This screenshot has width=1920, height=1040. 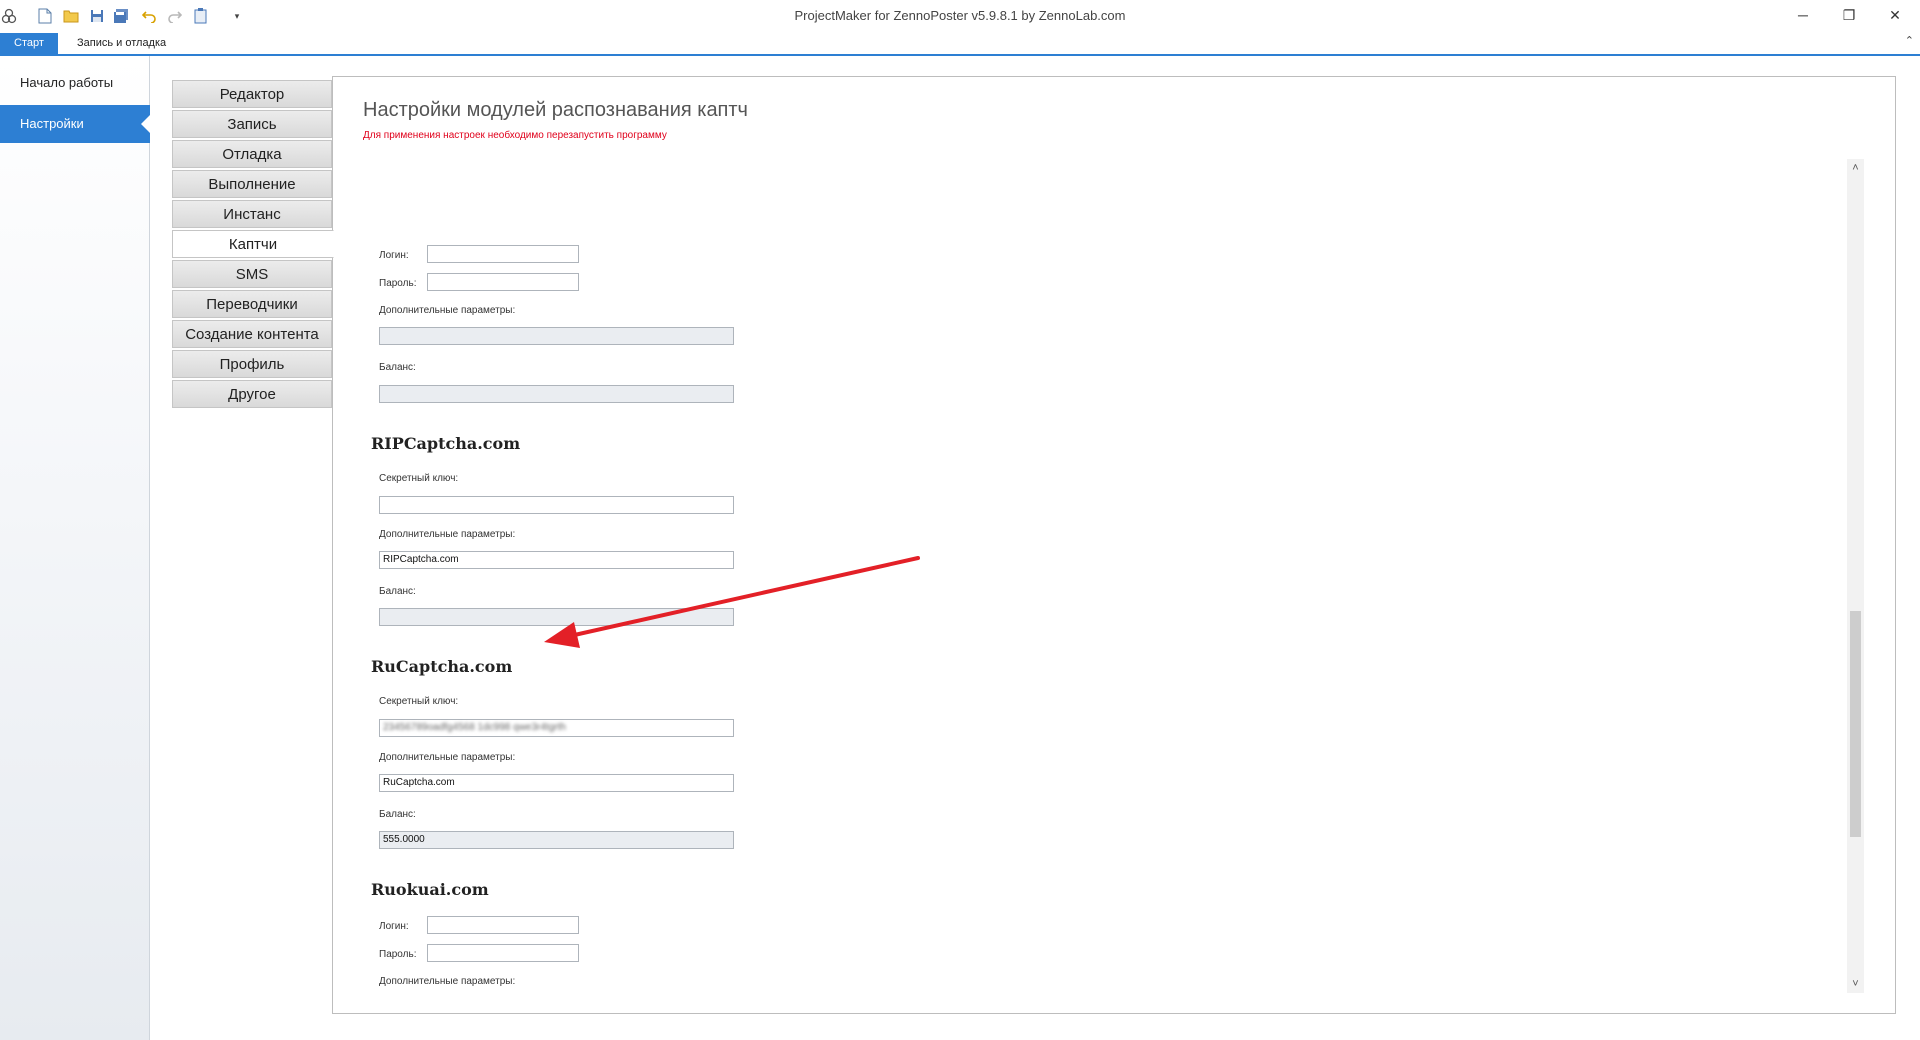 What do you see at coordinates (252, 334) in the screenshot?
I see `tab-content-creation: Создание контента` at bounding box center [252, 334].